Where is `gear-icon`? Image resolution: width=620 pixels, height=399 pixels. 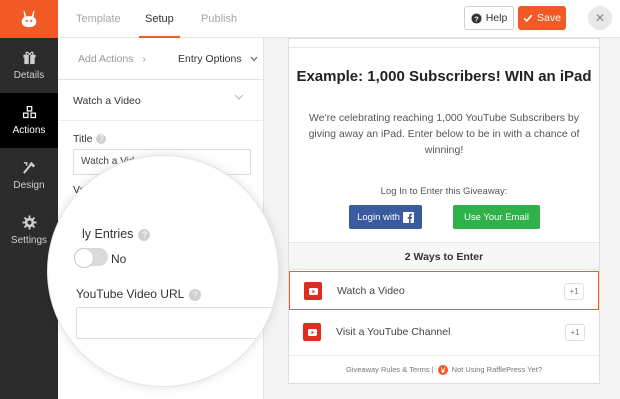 gear-icon is located at coordinates (29, 222).